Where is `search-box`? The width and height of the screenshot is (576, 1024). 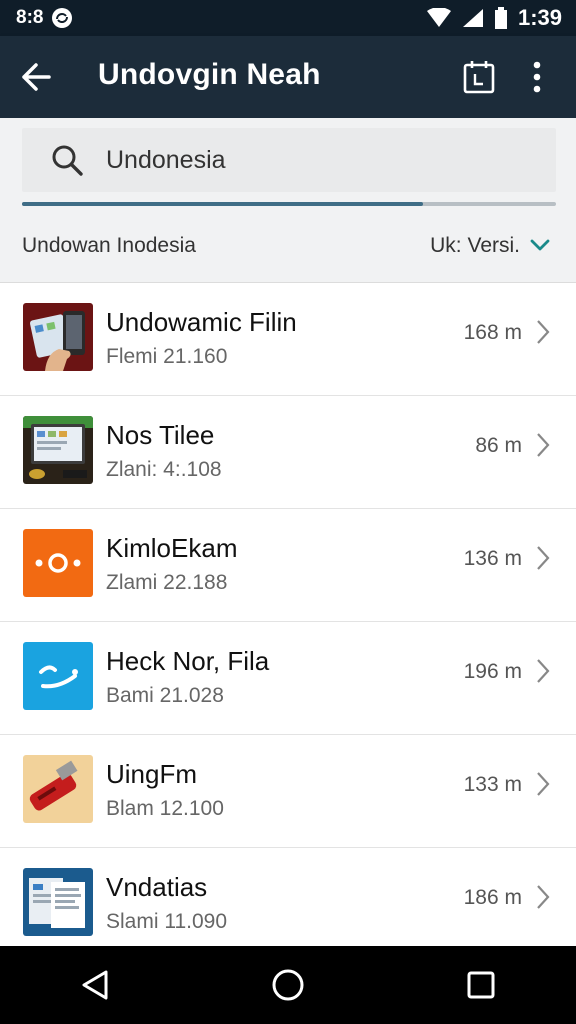
search-box is located at coordinates (289, 160).